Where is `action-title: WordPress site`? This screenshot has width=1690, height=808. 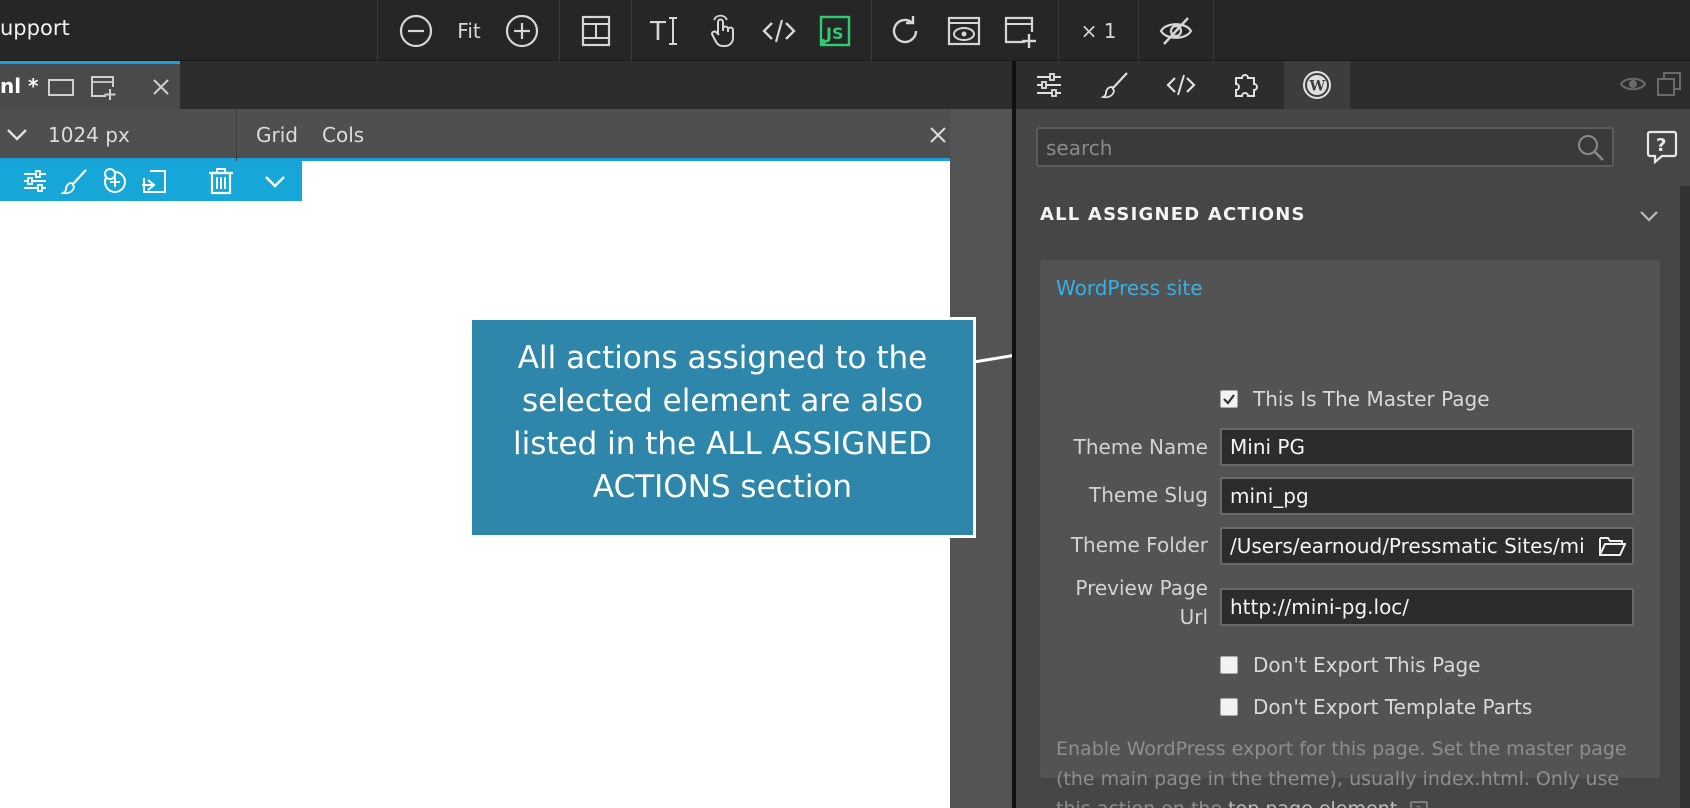
action-title: WordPress site is located at coordinates (1129, 288).